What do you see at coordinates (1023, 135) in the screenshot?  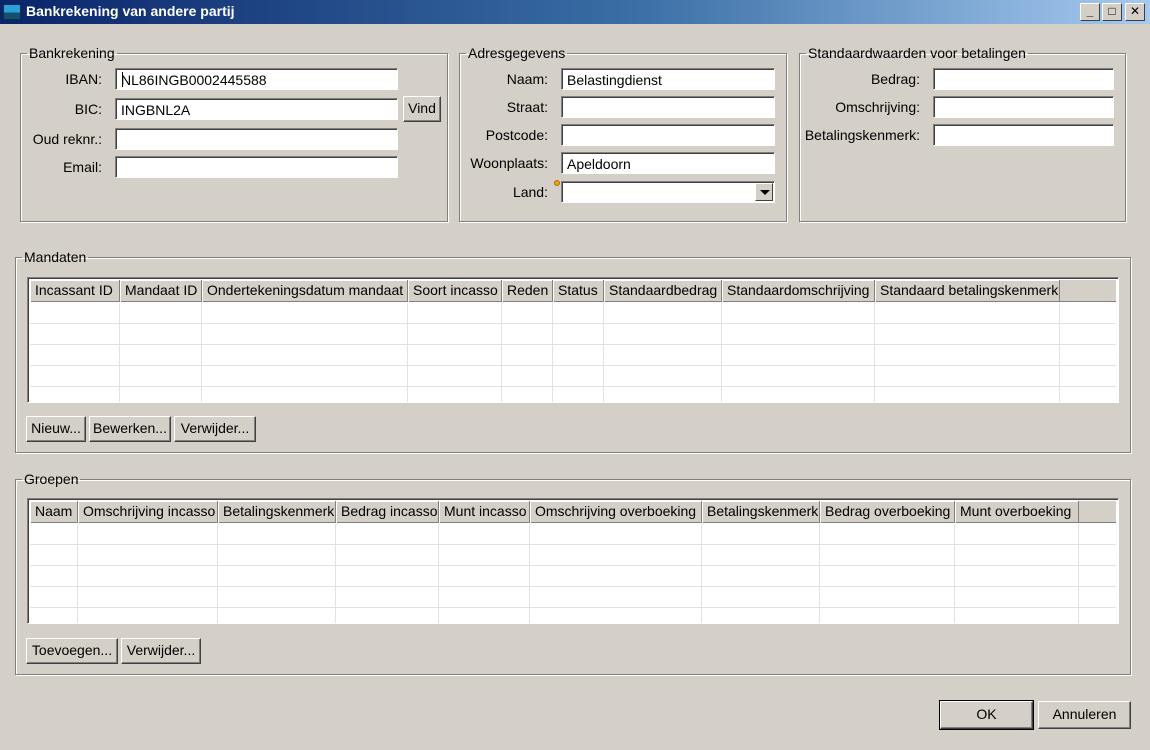 I see `betalingskenmerk-field` at bounding box center [1023, 135].